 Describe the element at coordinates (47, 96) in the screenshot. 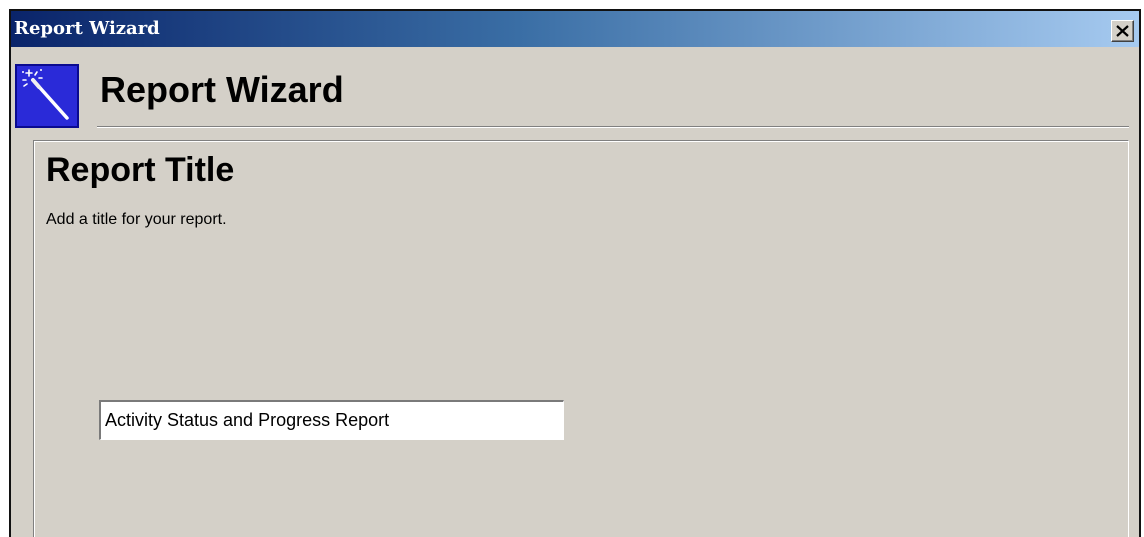

I see `magic-wand-icon` at that location.